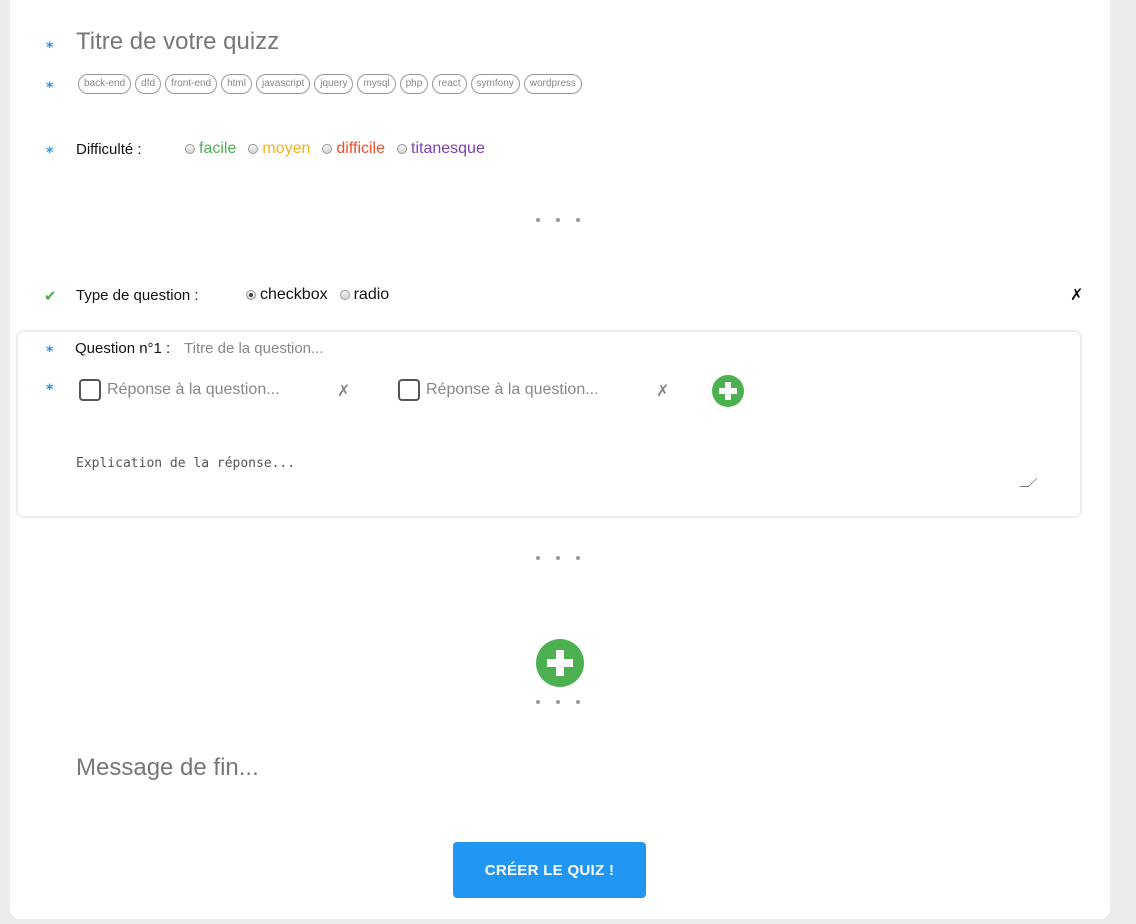  I want to click on question-type-radio-label: radio, so click(371, 294).